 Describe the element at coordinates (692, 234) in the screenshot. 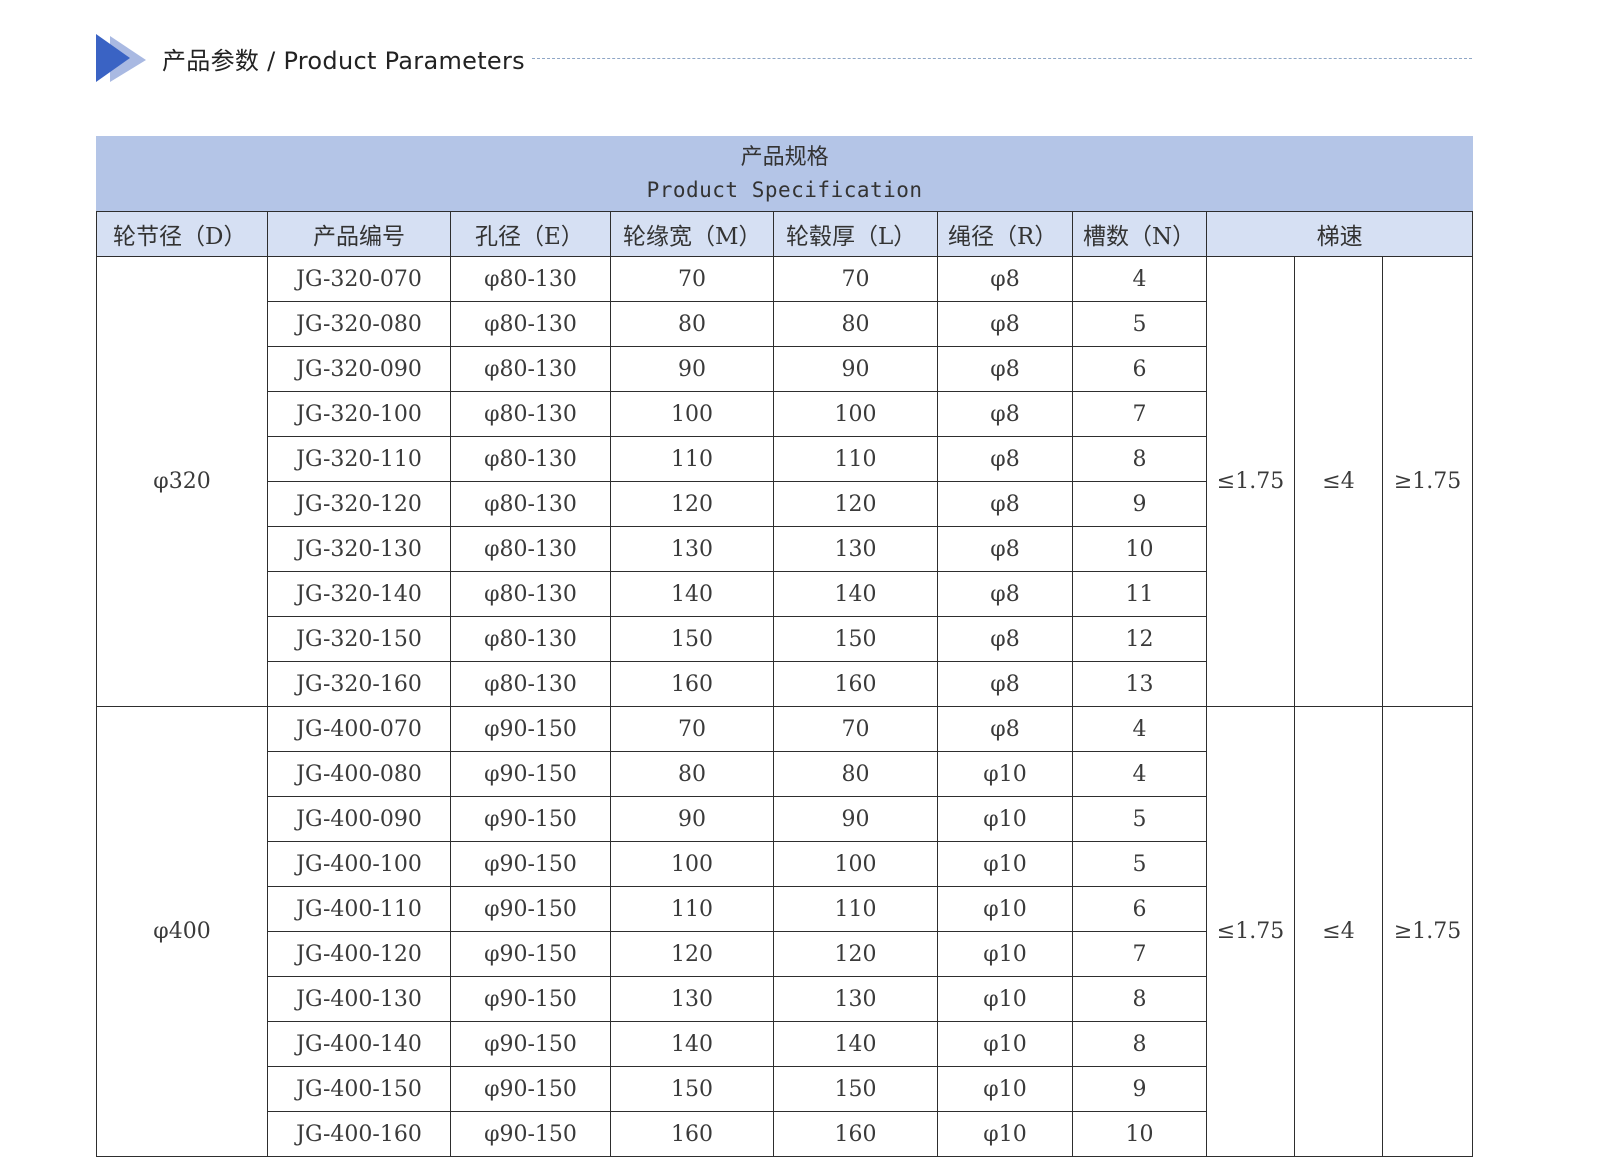

I see `header-rim-width: 轮缘宽（M）` at that location.